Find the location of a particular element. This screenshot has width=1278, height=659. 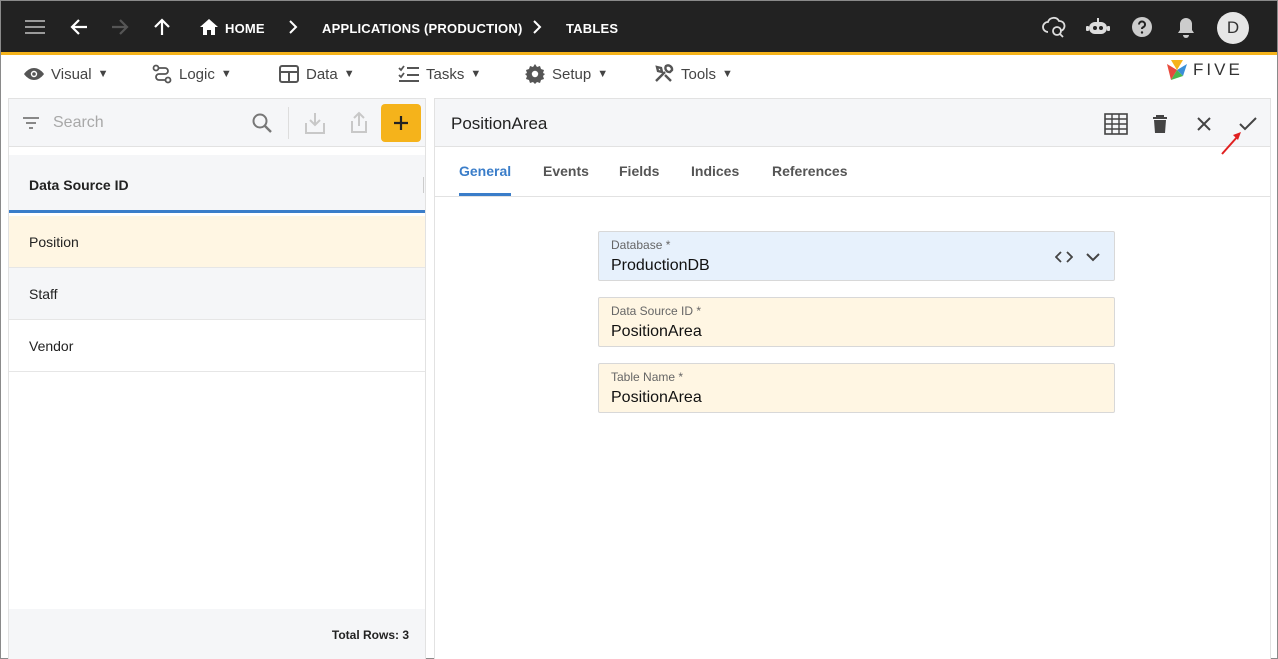

search-icon is located at coordinates (262, 123).